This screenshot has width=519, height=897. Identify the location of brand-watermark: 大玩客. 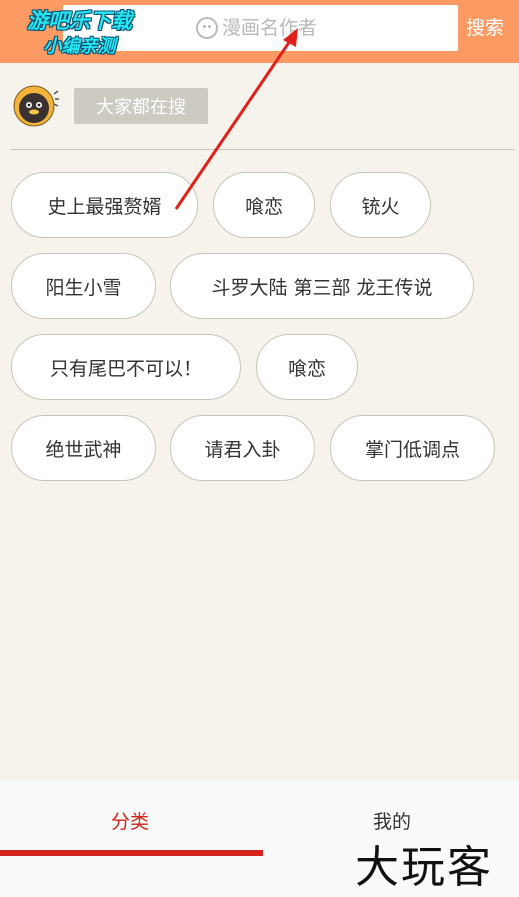
(424, 867).